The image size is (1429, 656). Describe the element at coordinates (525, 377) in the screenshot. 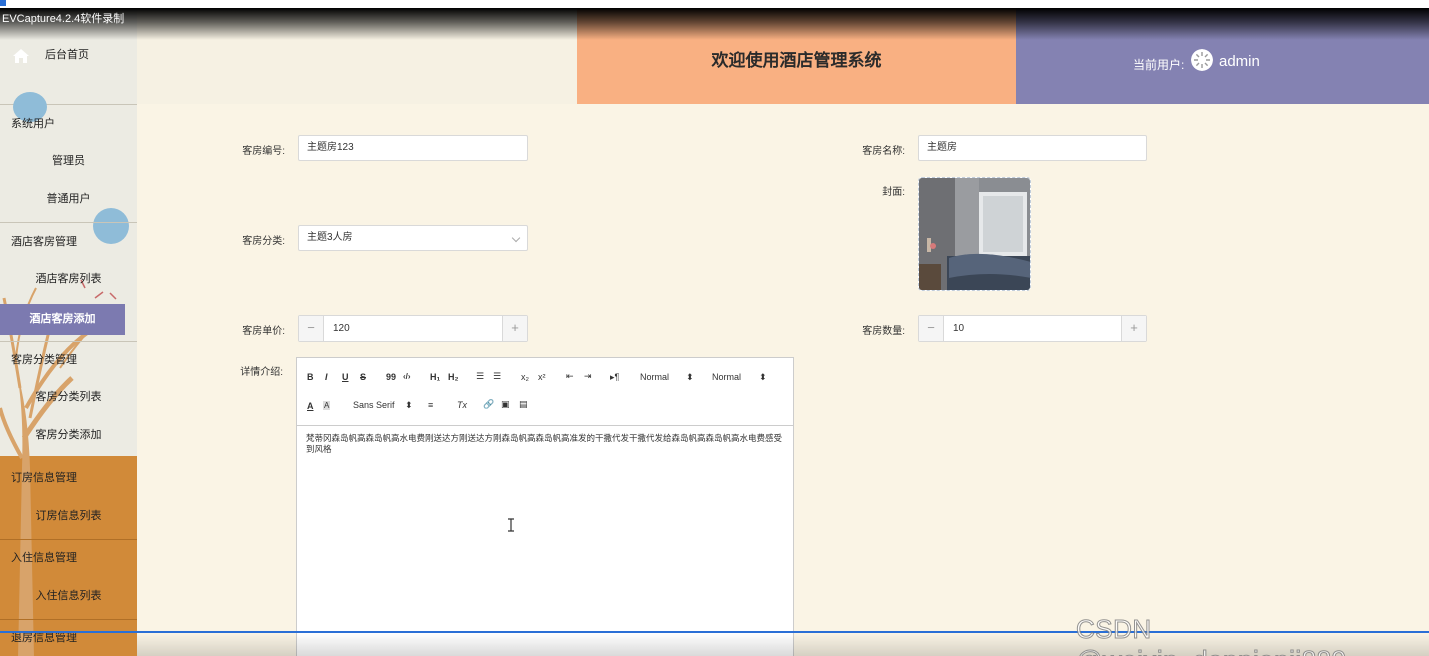

I see `subscript-button: x₂` at that location.